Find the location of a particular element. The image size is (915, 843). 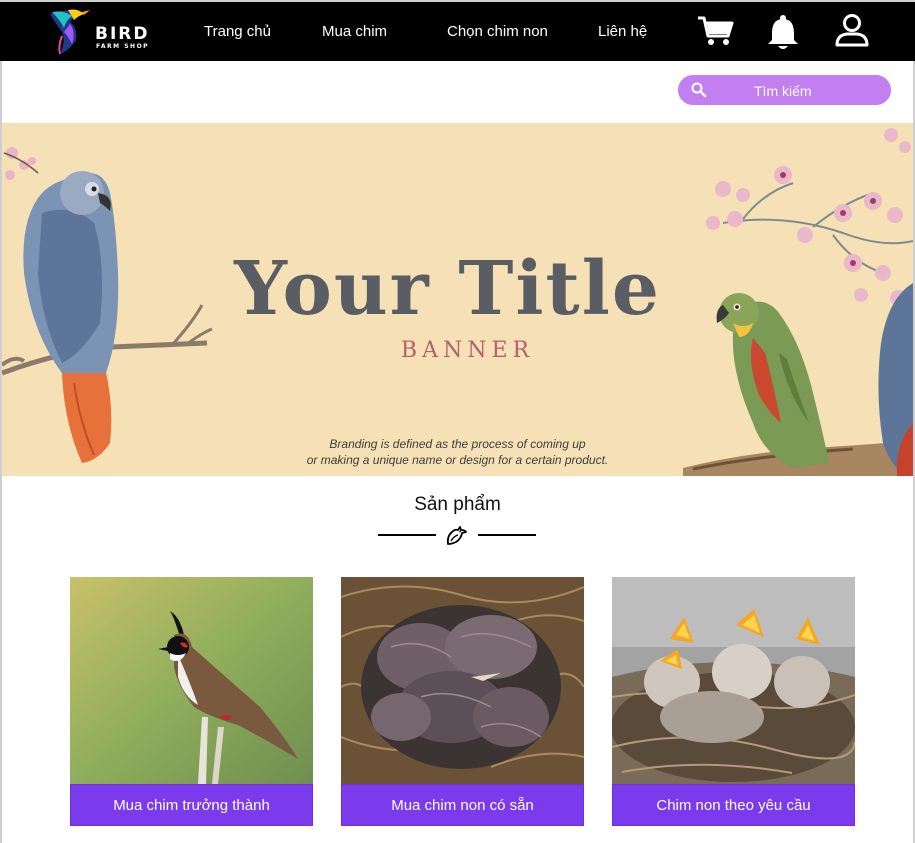

brand-tagline: FARM SHOP is located at coordinates (123, 46).